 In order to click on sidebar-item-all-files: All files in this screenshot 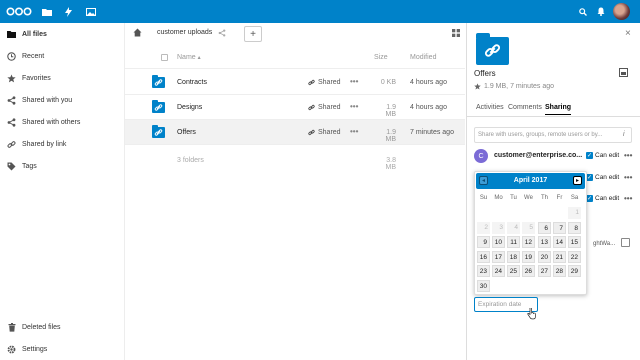, I will do `click(62, 34)`.